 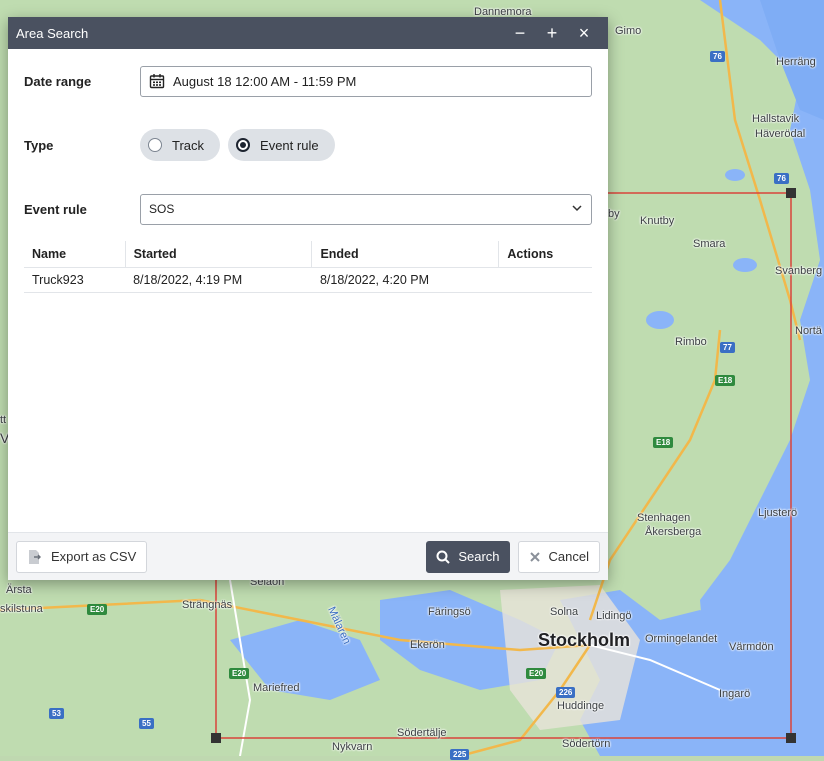 What do you see at coordinates (155, 145) in the screenshot?
I see `radio-unchecked-icon` at bounding box center [155, 145].